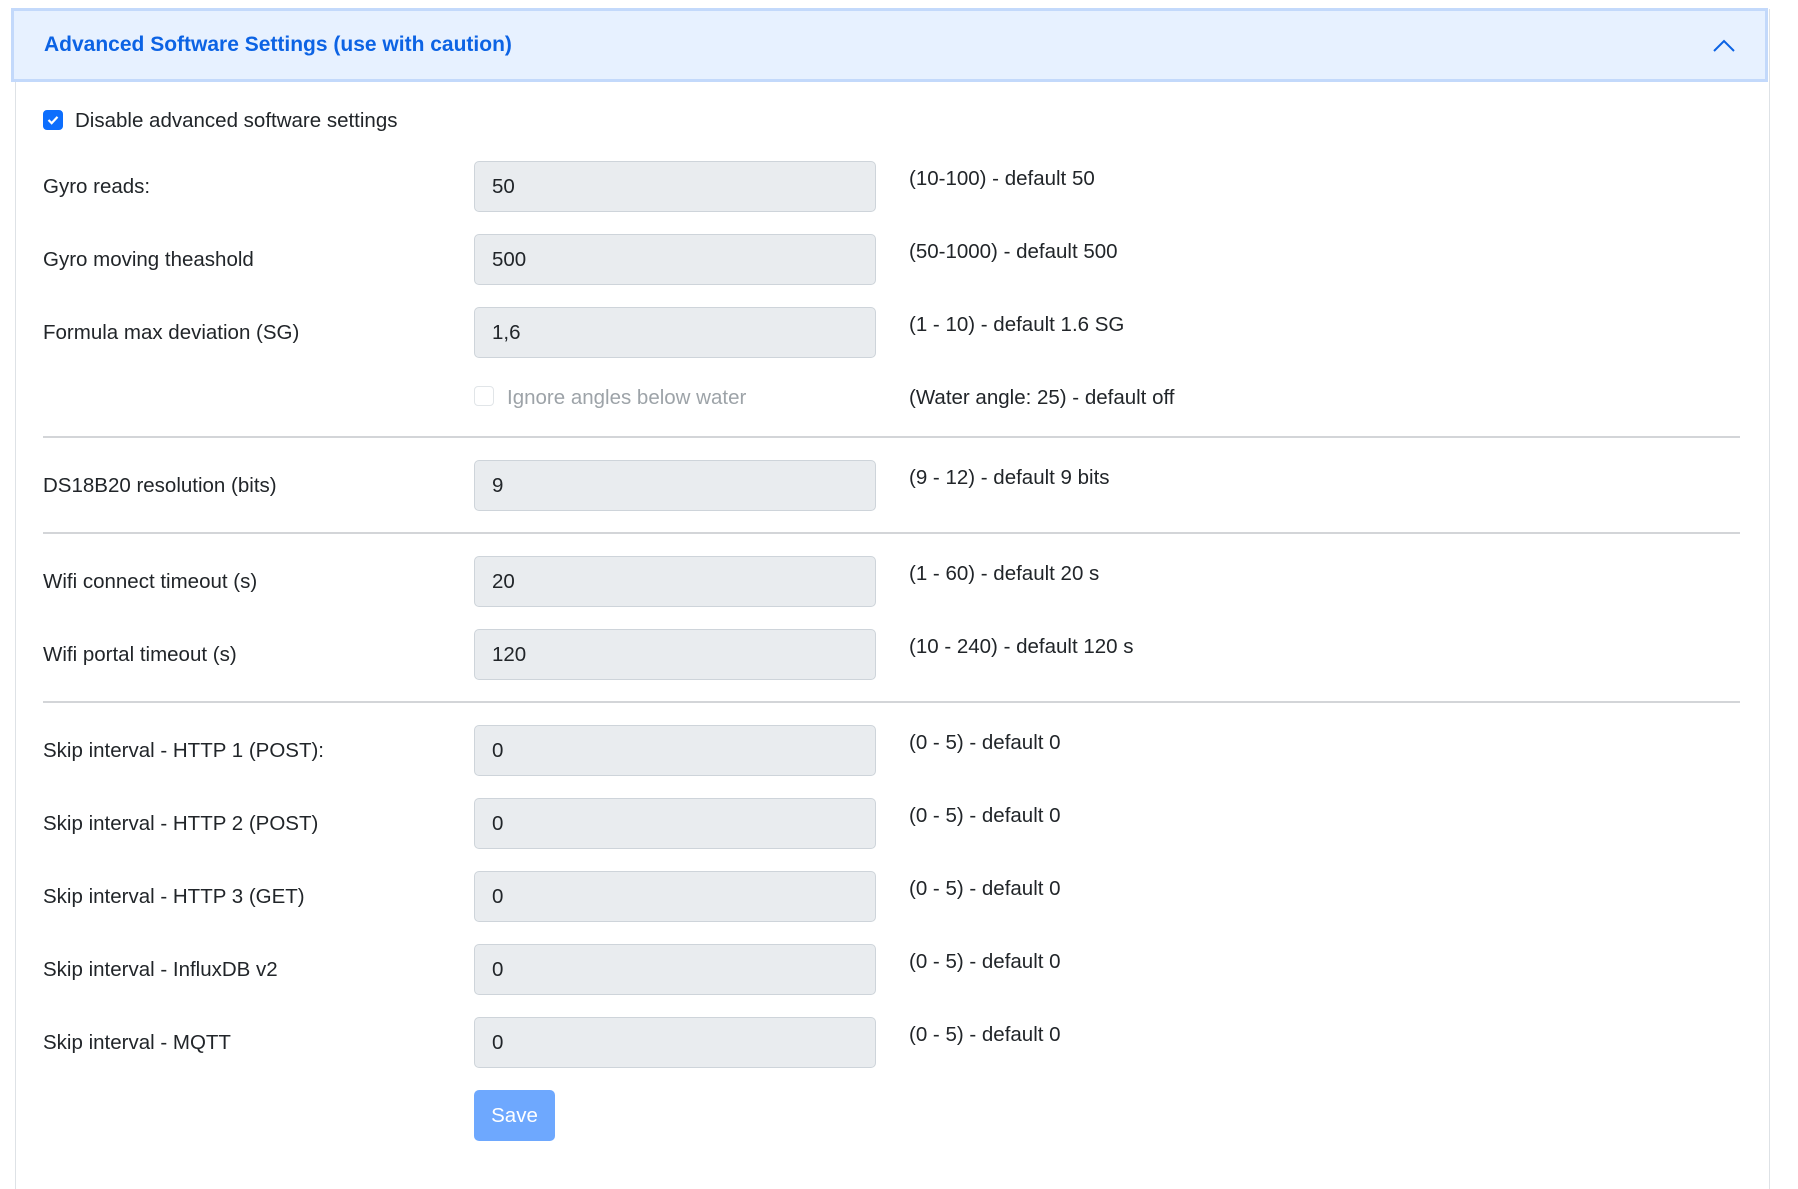 The width and height of the screenshot is (1798, 1189). What do you see at coordinates (675, 485) in the screenshot?
I see `ds18b20-resolution-input: 9` at bounding box center [675, 485].